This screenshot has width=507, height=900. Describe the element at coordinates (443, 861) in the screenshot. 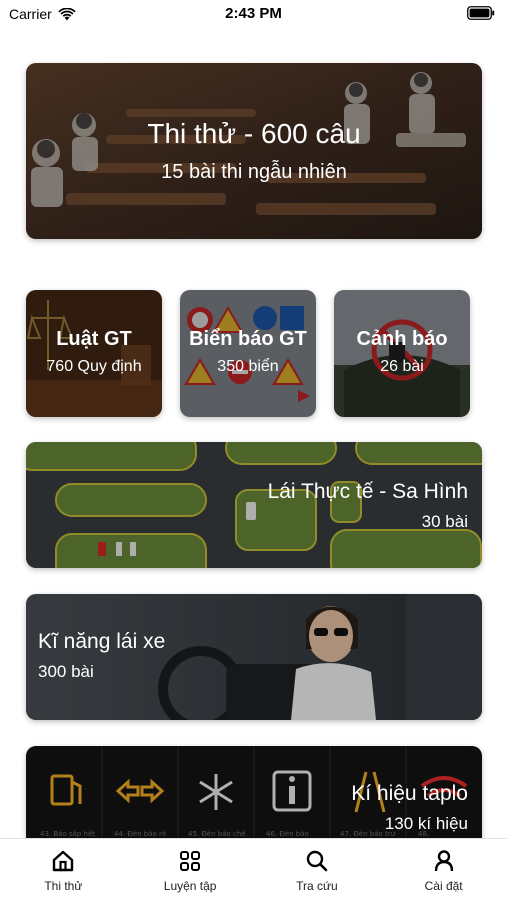

I see `person-icon` at that location.